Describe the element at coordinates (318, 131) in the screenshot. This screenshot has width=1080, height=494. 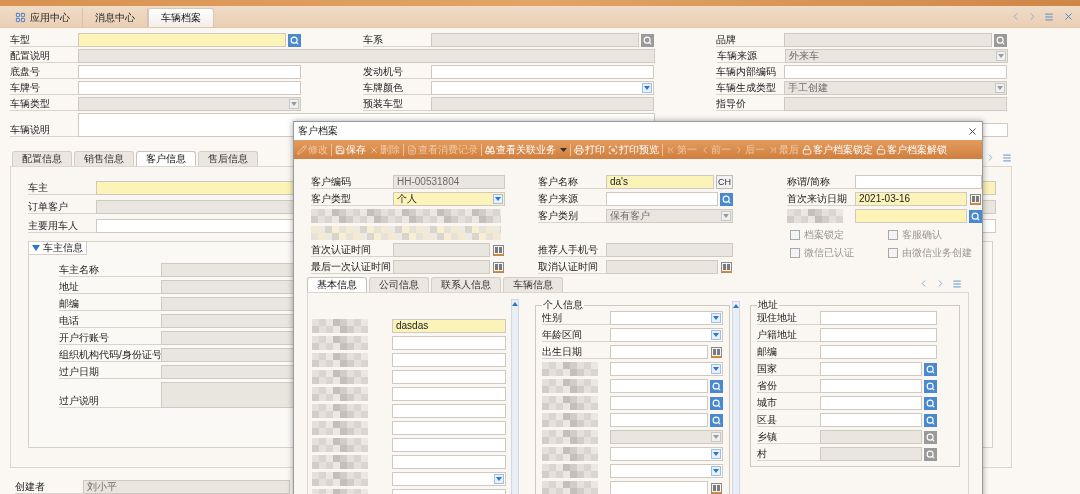
I see `dialog-title: 客户档案` at that location.